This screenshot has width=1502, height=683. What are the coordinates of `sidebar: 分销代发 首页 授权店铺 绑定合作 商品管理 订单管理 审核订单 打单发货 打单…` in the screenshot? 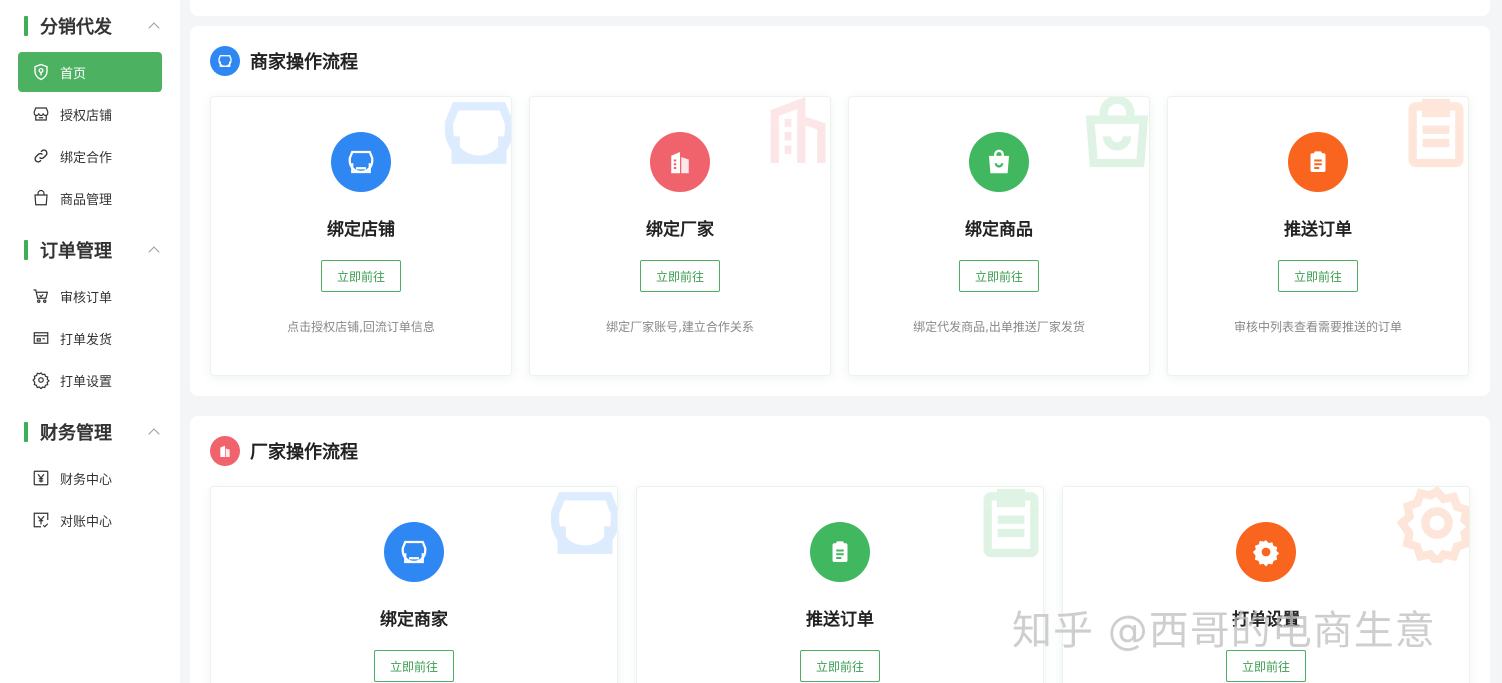 It's located at (90, 341).